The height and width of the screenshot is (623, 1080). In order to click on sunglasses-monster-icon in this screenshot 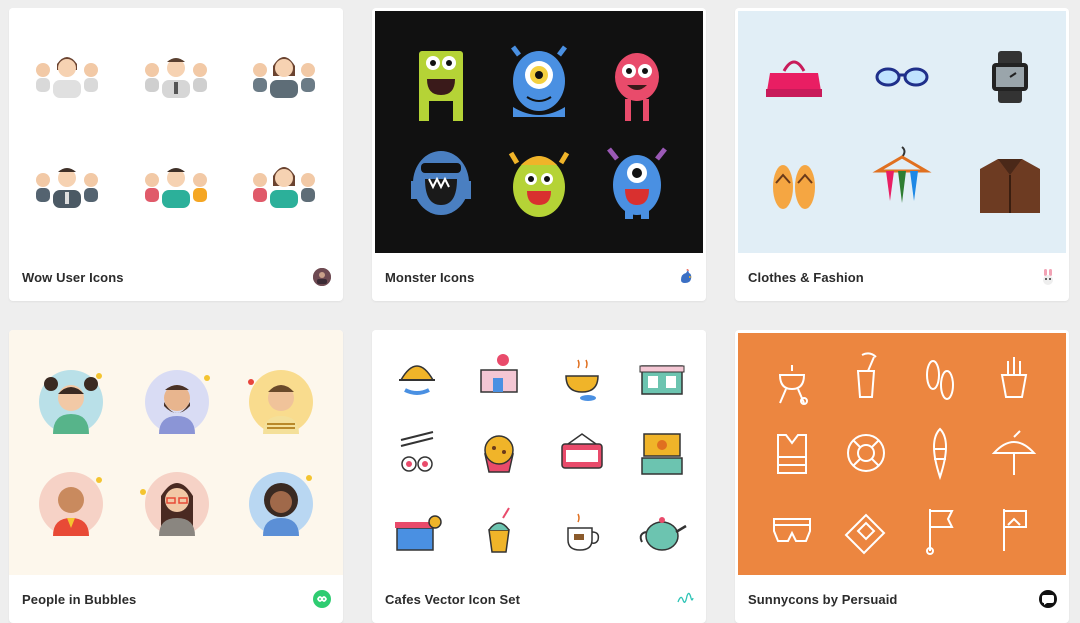, I will do `click(441, 183)`.